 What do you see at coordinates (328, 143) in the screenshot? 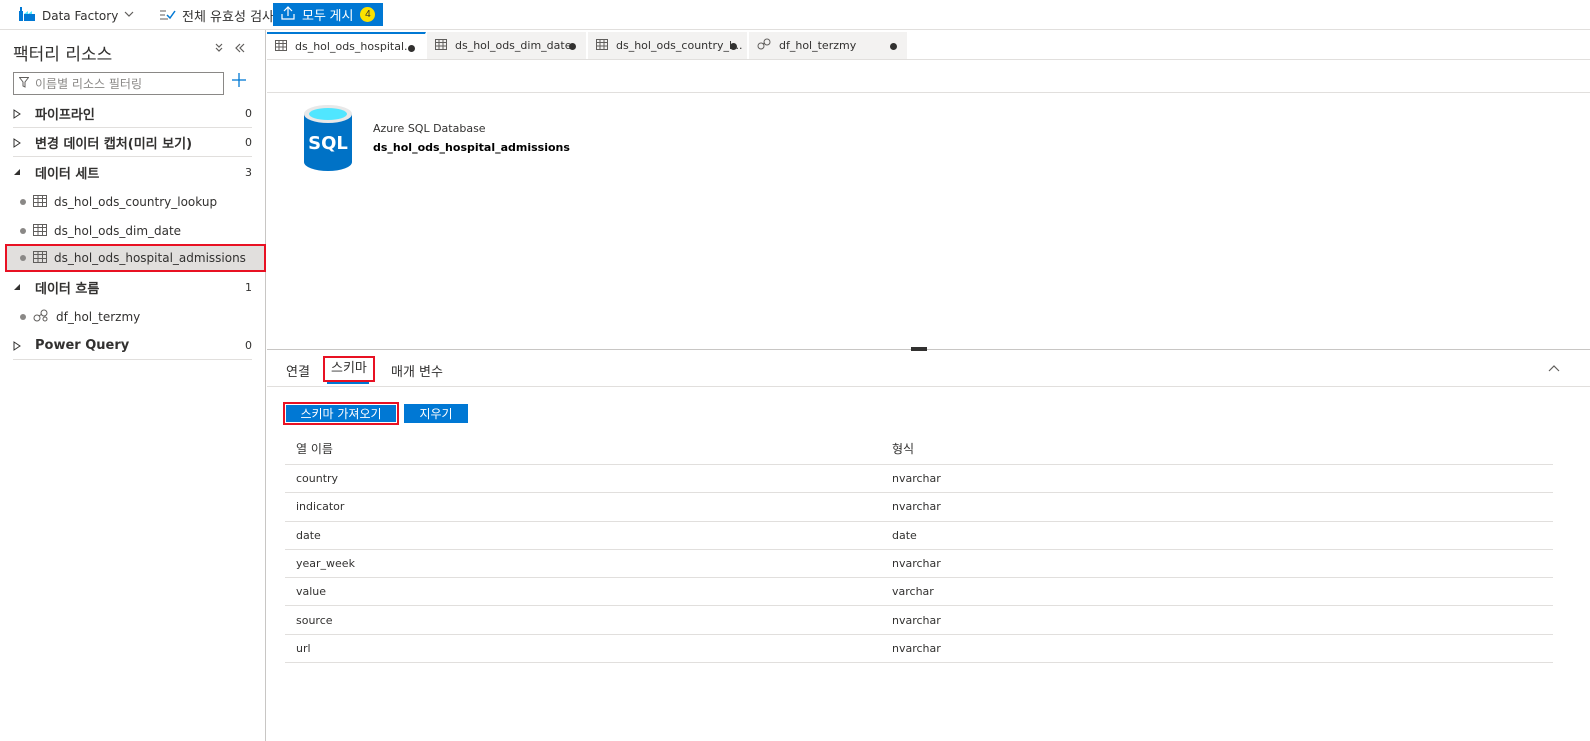
I see `sql-icon-text: SQL` at bounding box center [328, 143].